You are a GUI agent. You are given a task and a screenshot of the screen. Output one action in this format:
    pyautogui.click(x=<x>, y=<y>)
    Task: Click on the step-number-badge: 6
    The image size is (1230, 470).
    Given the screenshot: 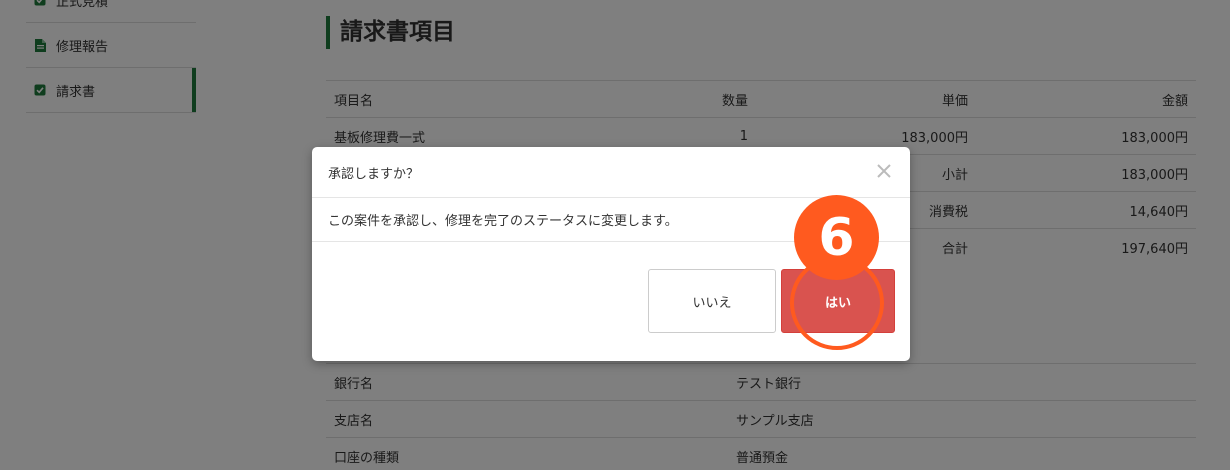 What is the action you would take?
    pyautogui.click(x=836, y=237)
    